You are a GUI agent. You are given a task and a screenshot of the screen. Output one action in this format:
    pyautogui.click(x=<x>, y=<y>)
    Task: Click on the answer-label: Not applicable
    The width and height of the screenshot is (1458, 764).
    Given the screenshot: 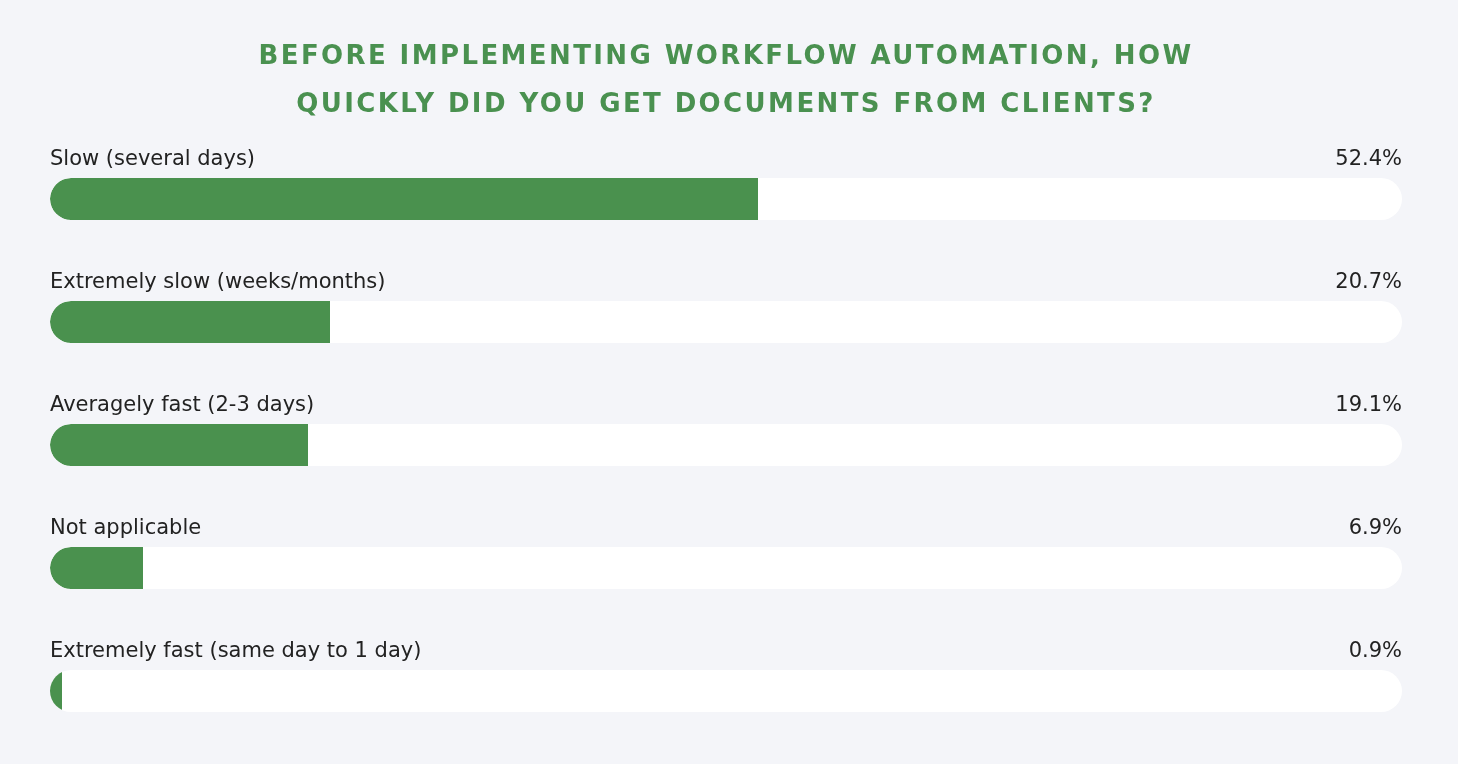 What is the action you would take?
    pyautogui.click(x=126, y=527)
    